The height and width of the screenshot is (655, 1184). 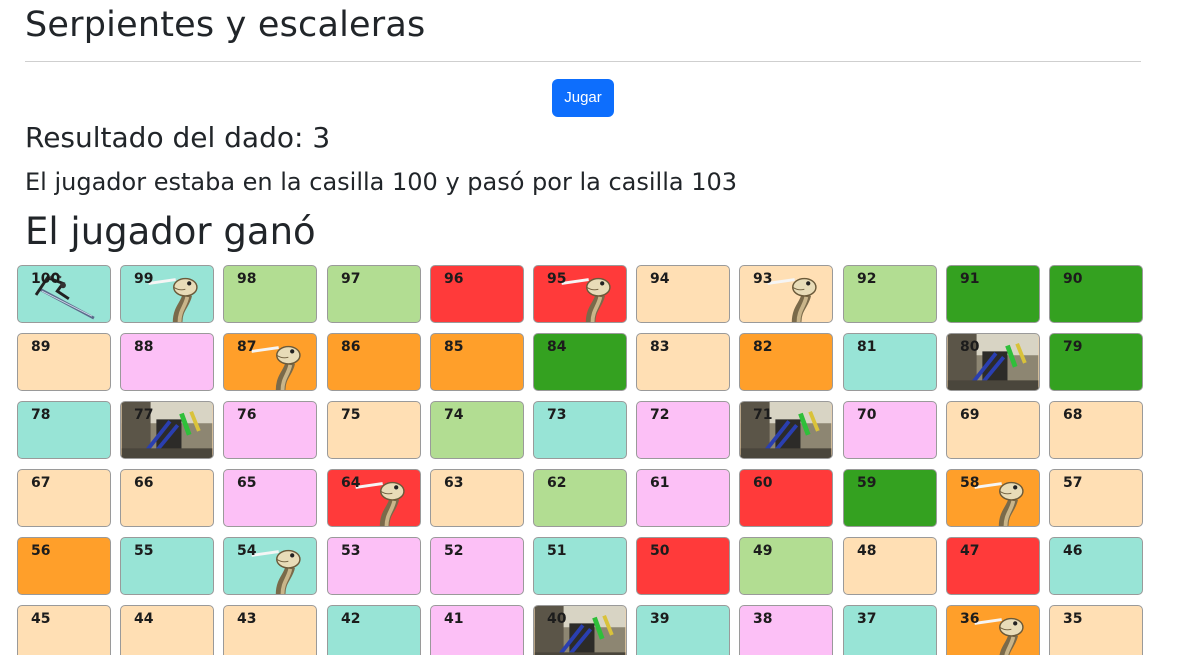 What do you see at coordinates (970, 551) in the screenshot?
I see `cell-number: 47` at bounding box center [970, 551].